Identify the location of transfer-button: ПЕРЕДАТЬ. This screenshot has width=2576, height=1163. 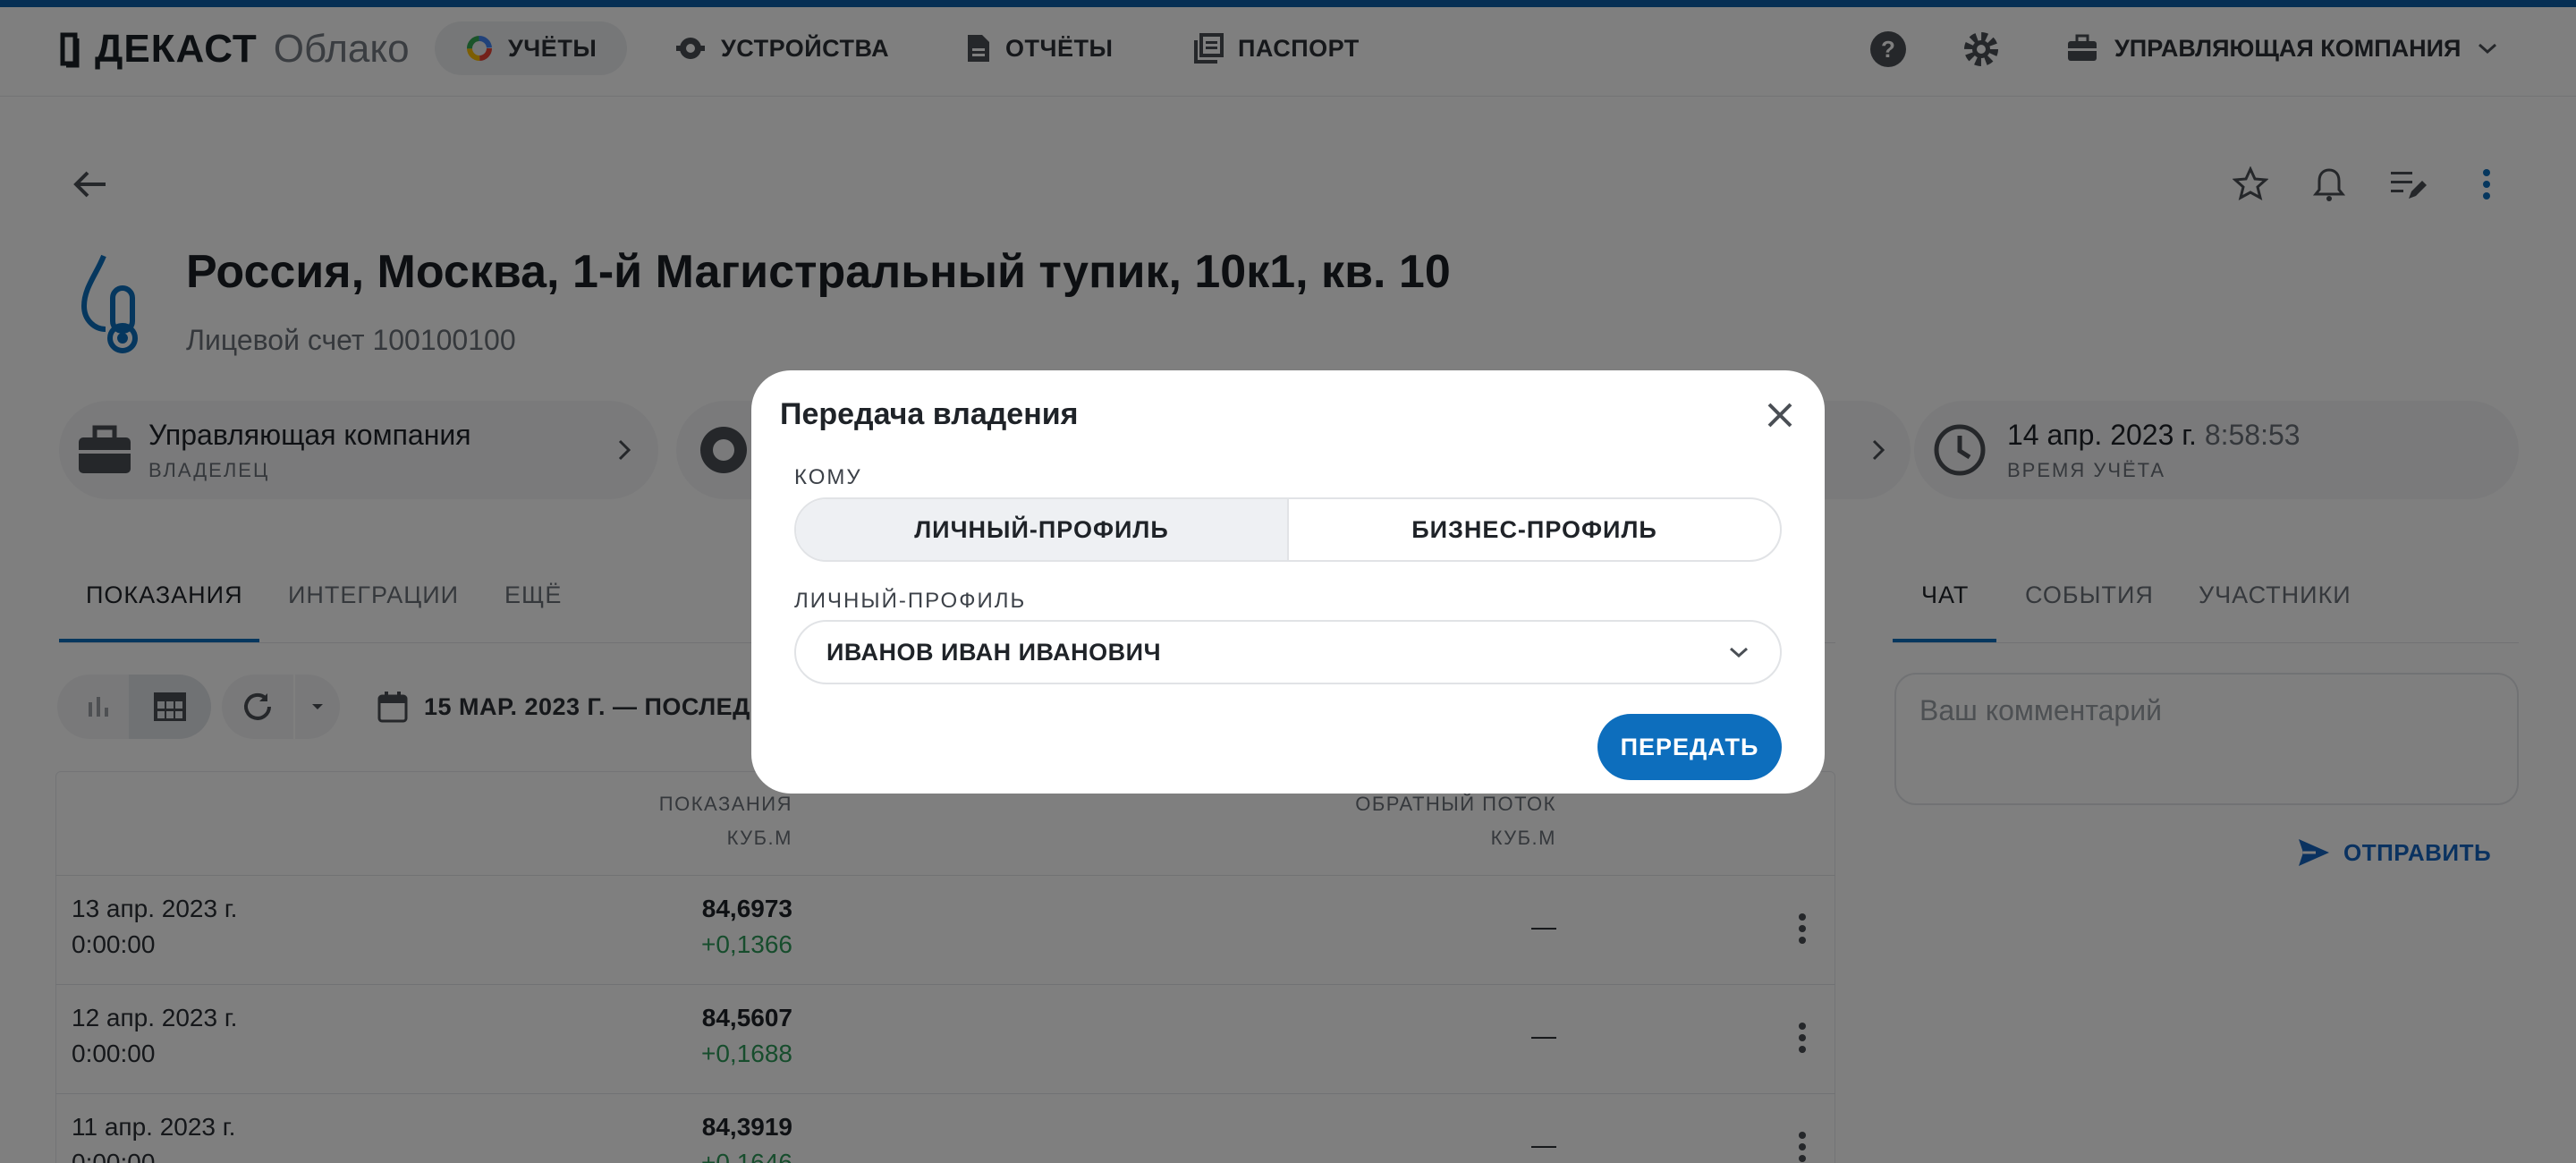
(1689, 747).